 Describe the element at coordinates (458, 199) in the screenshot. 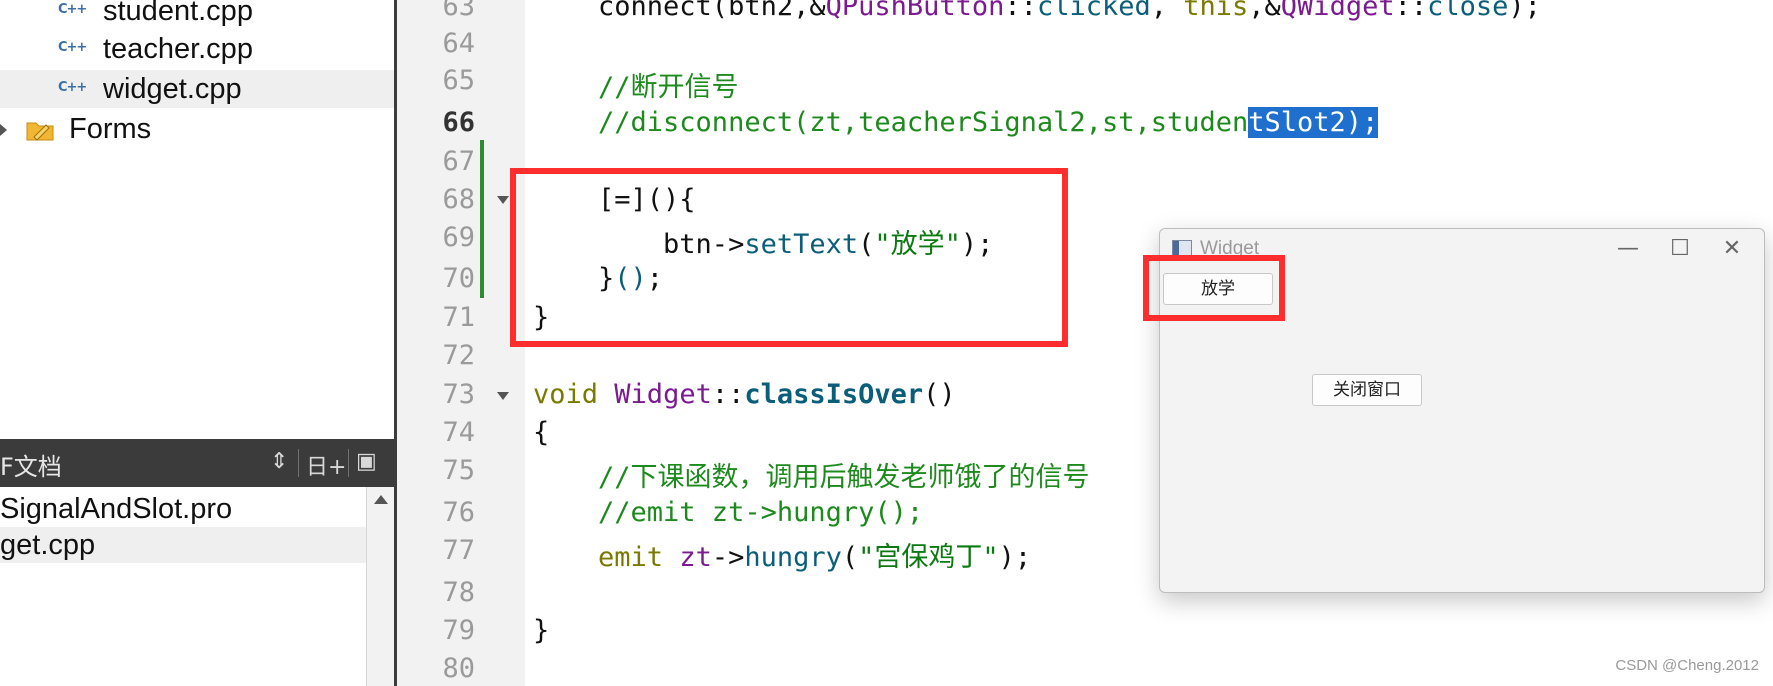

I see `line-number: 68` at that location.